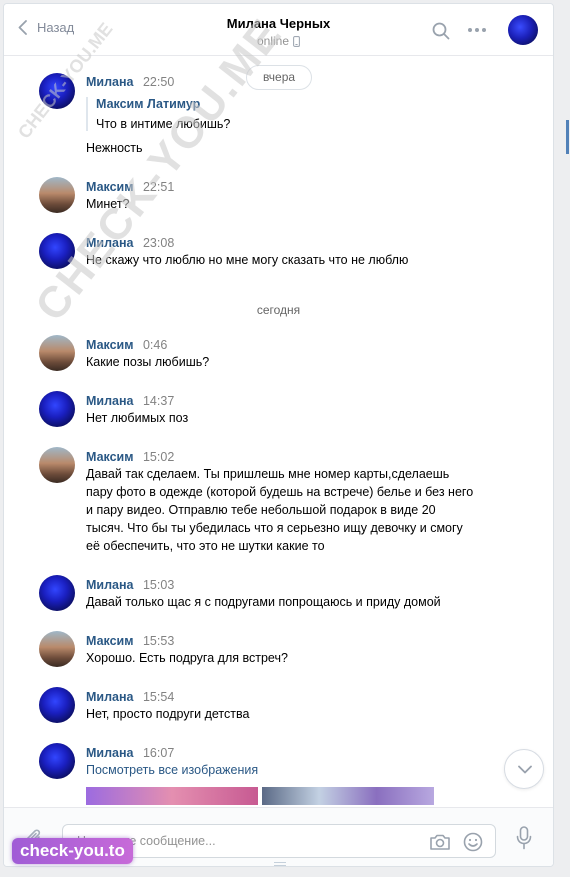  Describe the element at coordinates (114, 148) in the screenshot. I see `message-text: Нежность` at that location.